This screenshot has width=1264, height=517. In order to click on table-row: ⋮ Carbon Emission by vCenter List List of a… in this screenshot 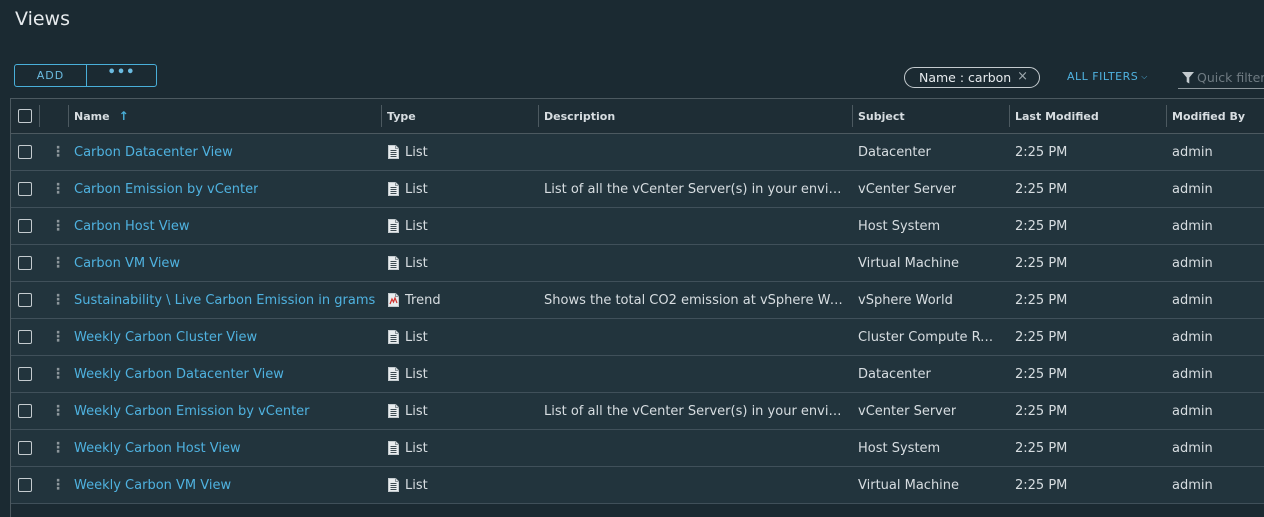, I will do `click(637, 189)`.